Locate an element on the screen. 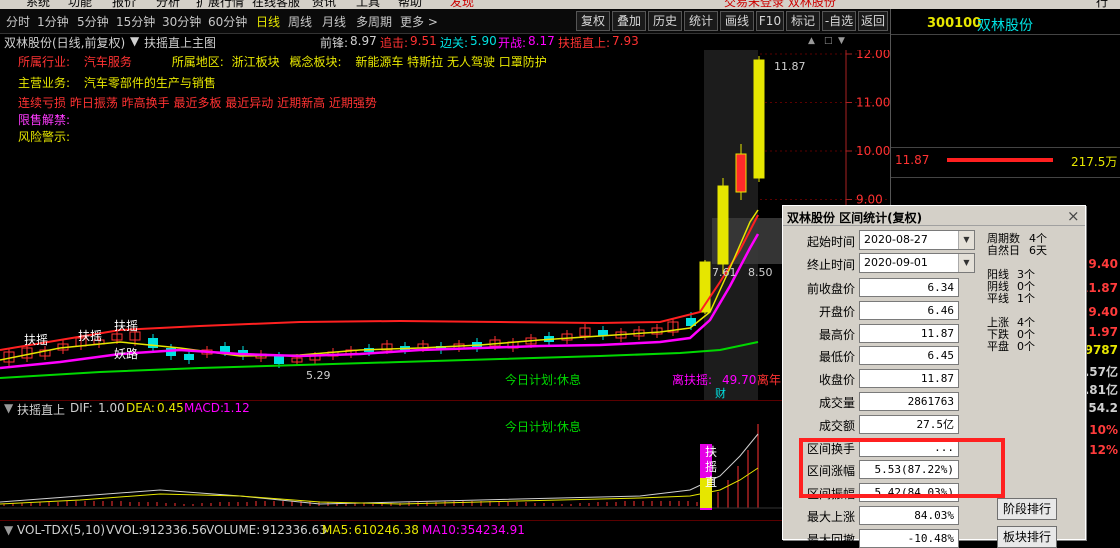  period-15min: 15分钟 is located at coordinates (135, 21).